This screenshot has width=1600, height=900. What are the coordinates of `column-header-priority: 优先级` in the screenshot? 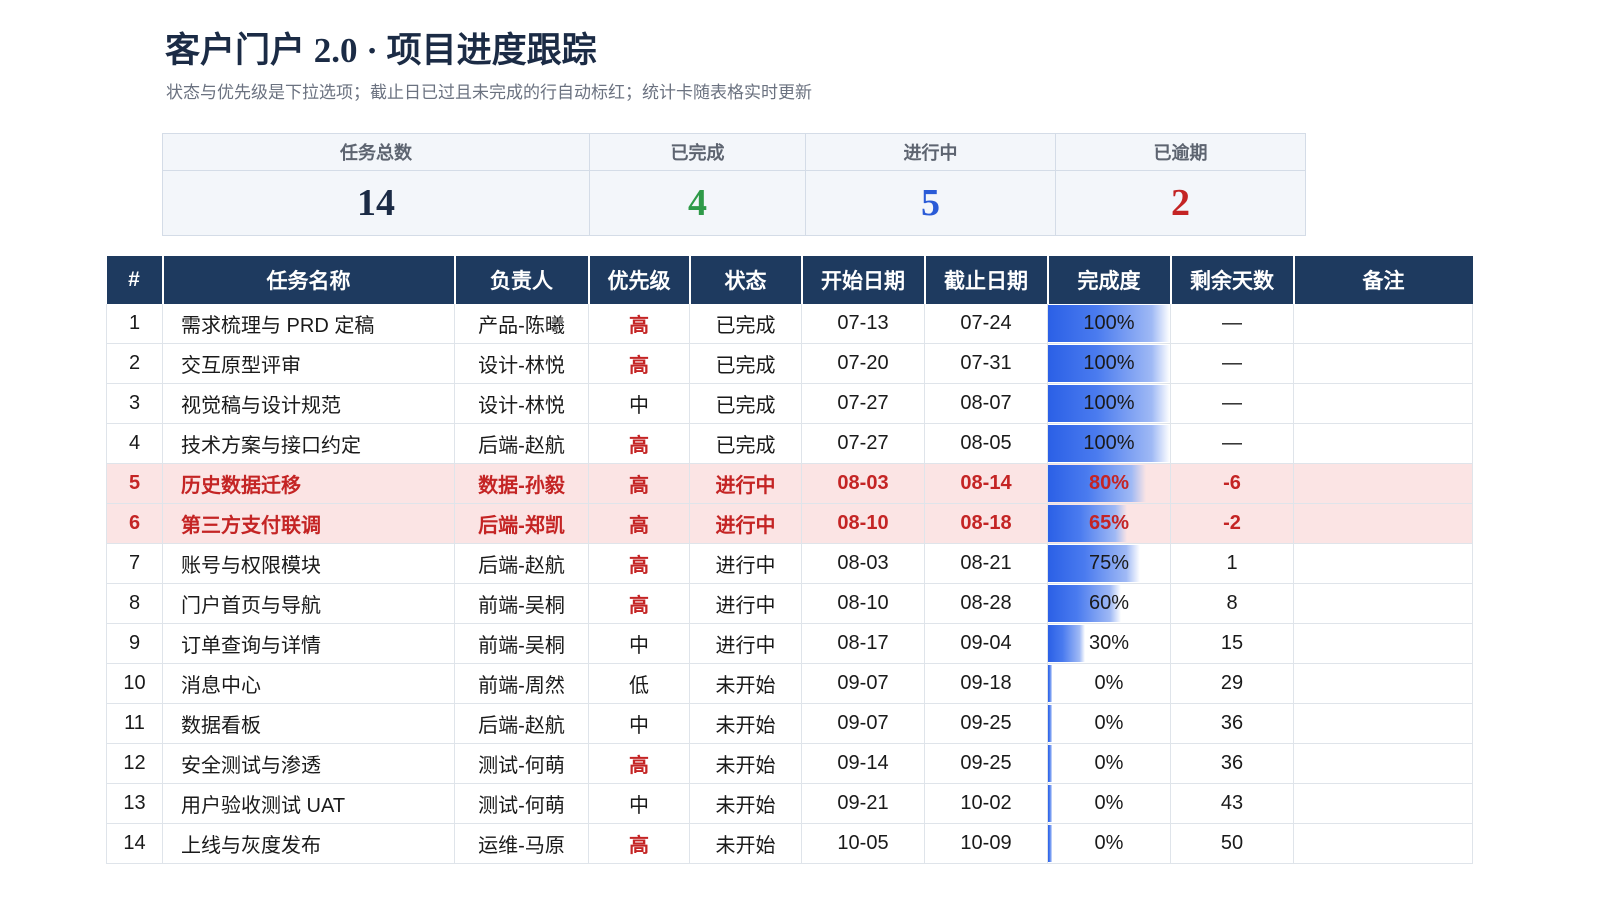 It's located at (638, 280).